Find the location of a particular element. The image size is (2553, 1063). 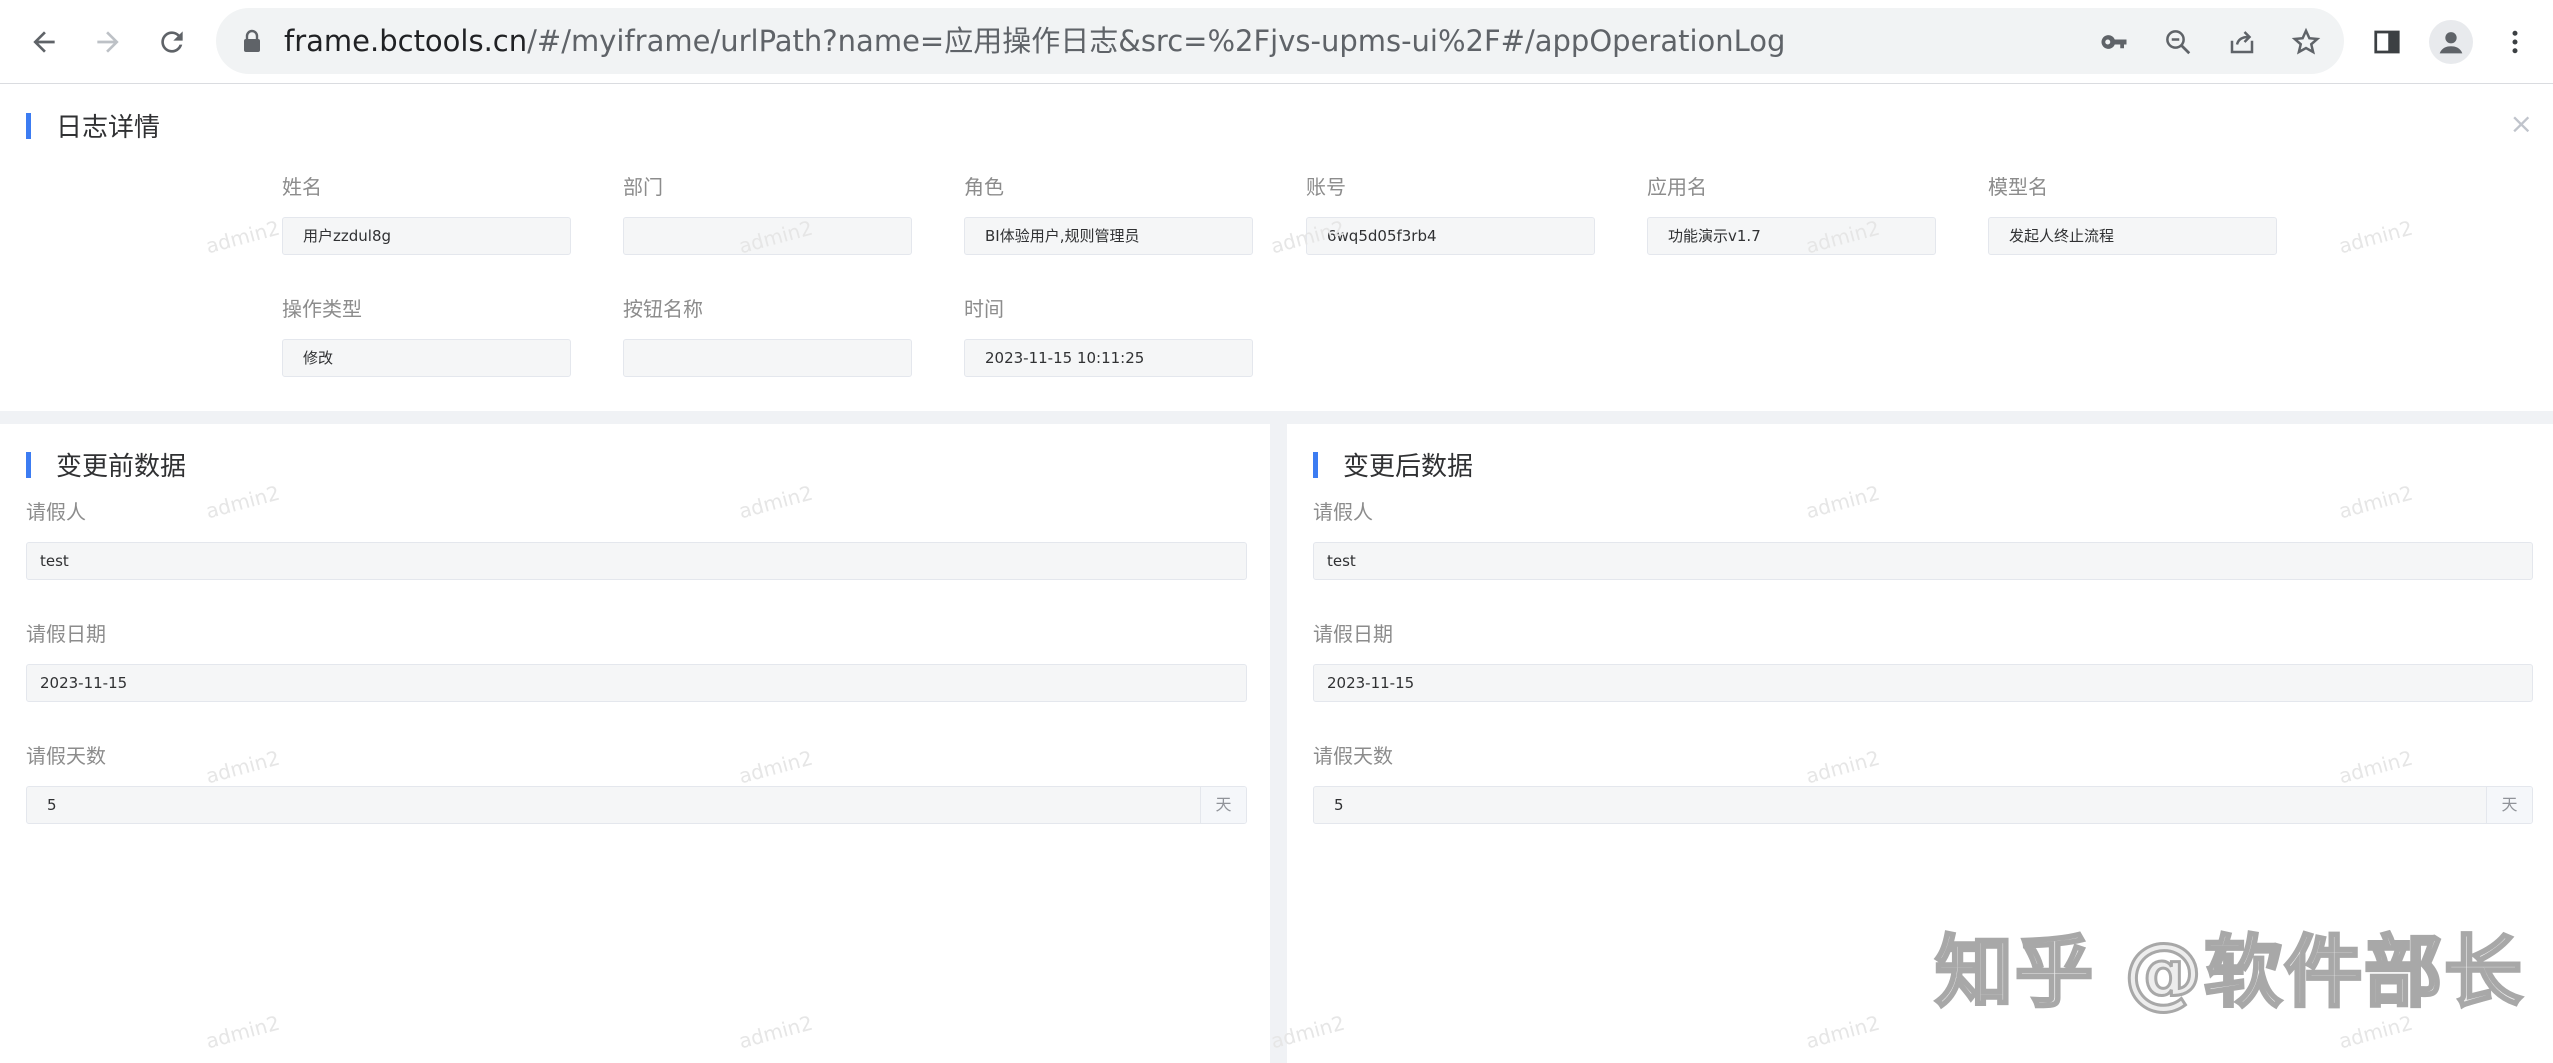

before-title: 变更前数据 is located at coordinates (121, 467).